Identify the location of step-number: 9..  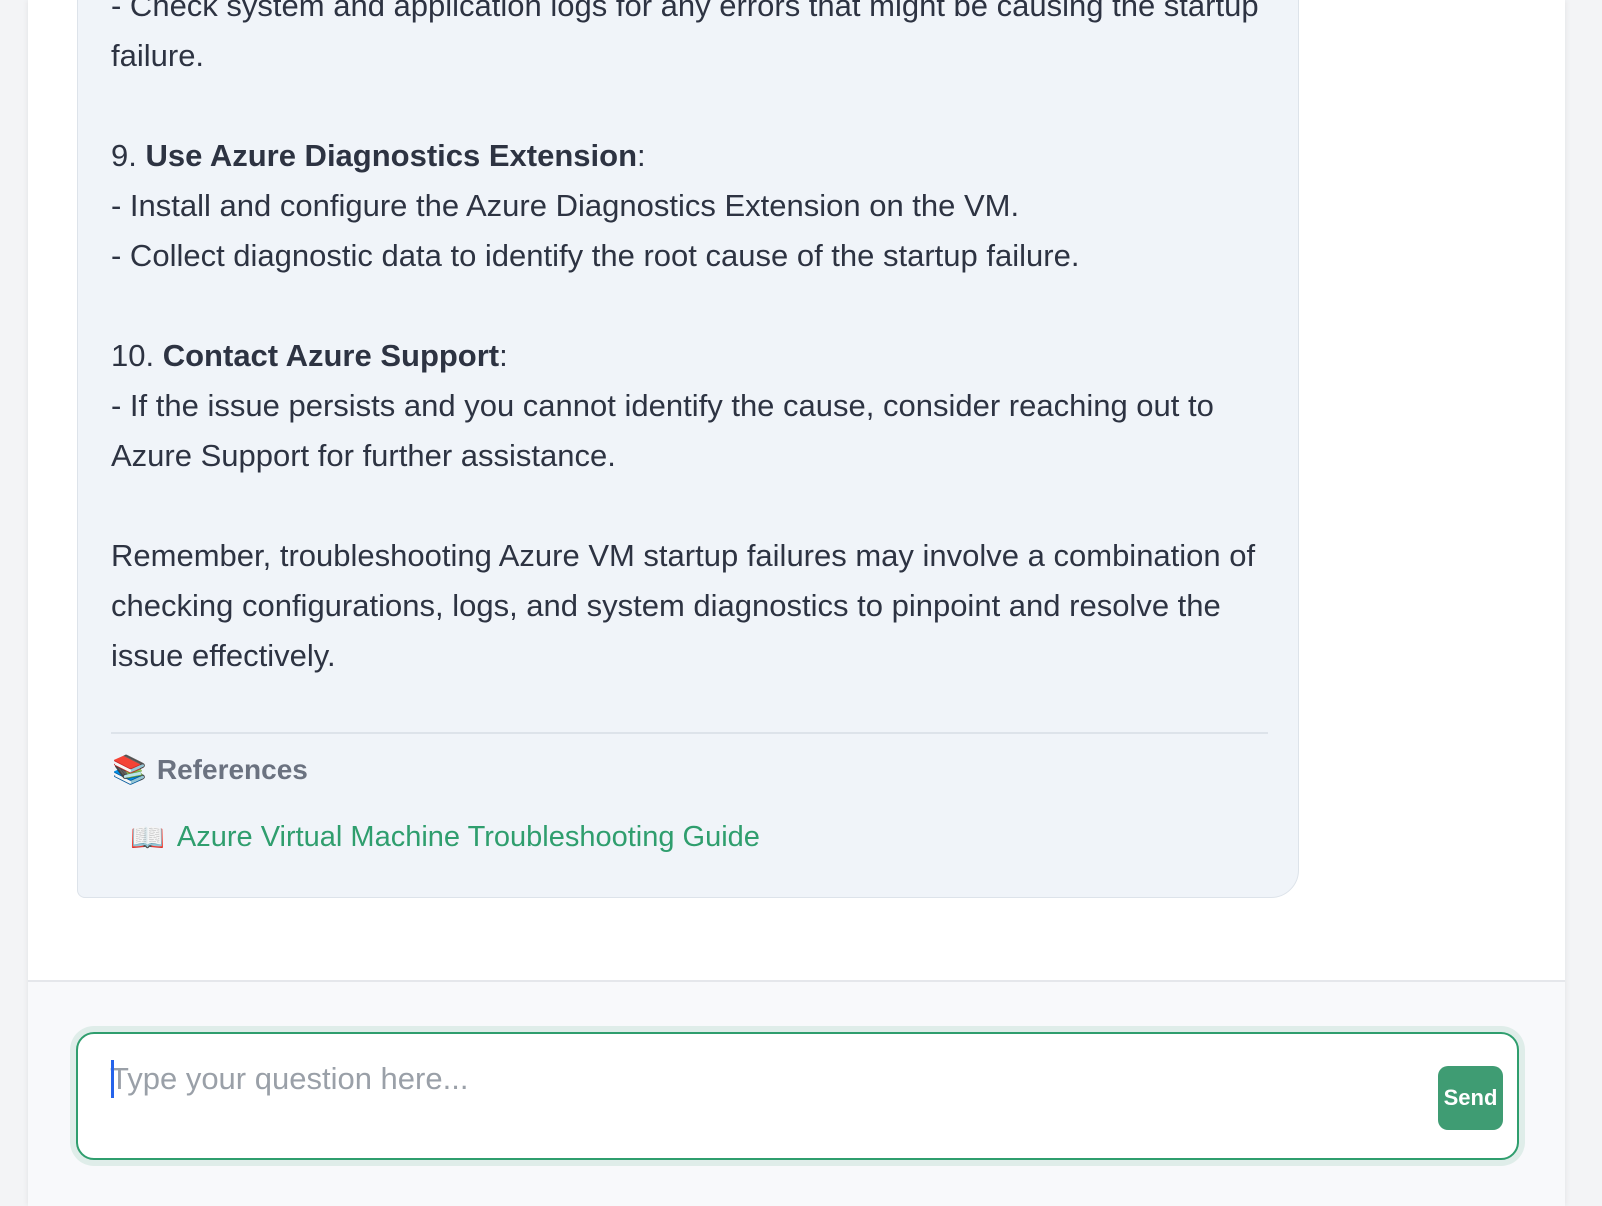
(124, 155).